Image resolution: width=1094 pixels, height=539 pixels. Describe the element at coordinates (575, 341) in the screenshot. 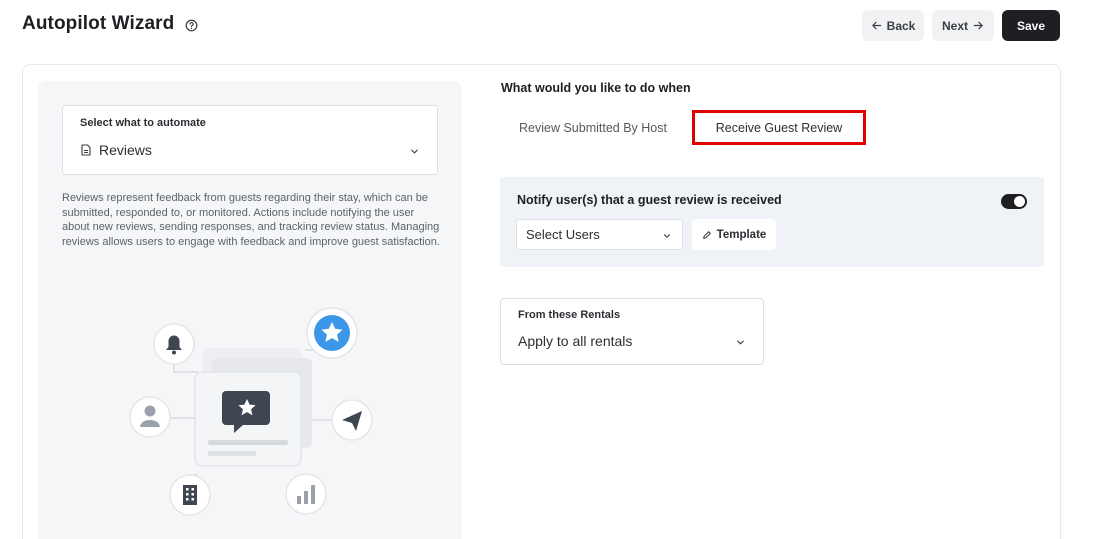

I see `rentals-select-value: Apply to all rentals` at that location.